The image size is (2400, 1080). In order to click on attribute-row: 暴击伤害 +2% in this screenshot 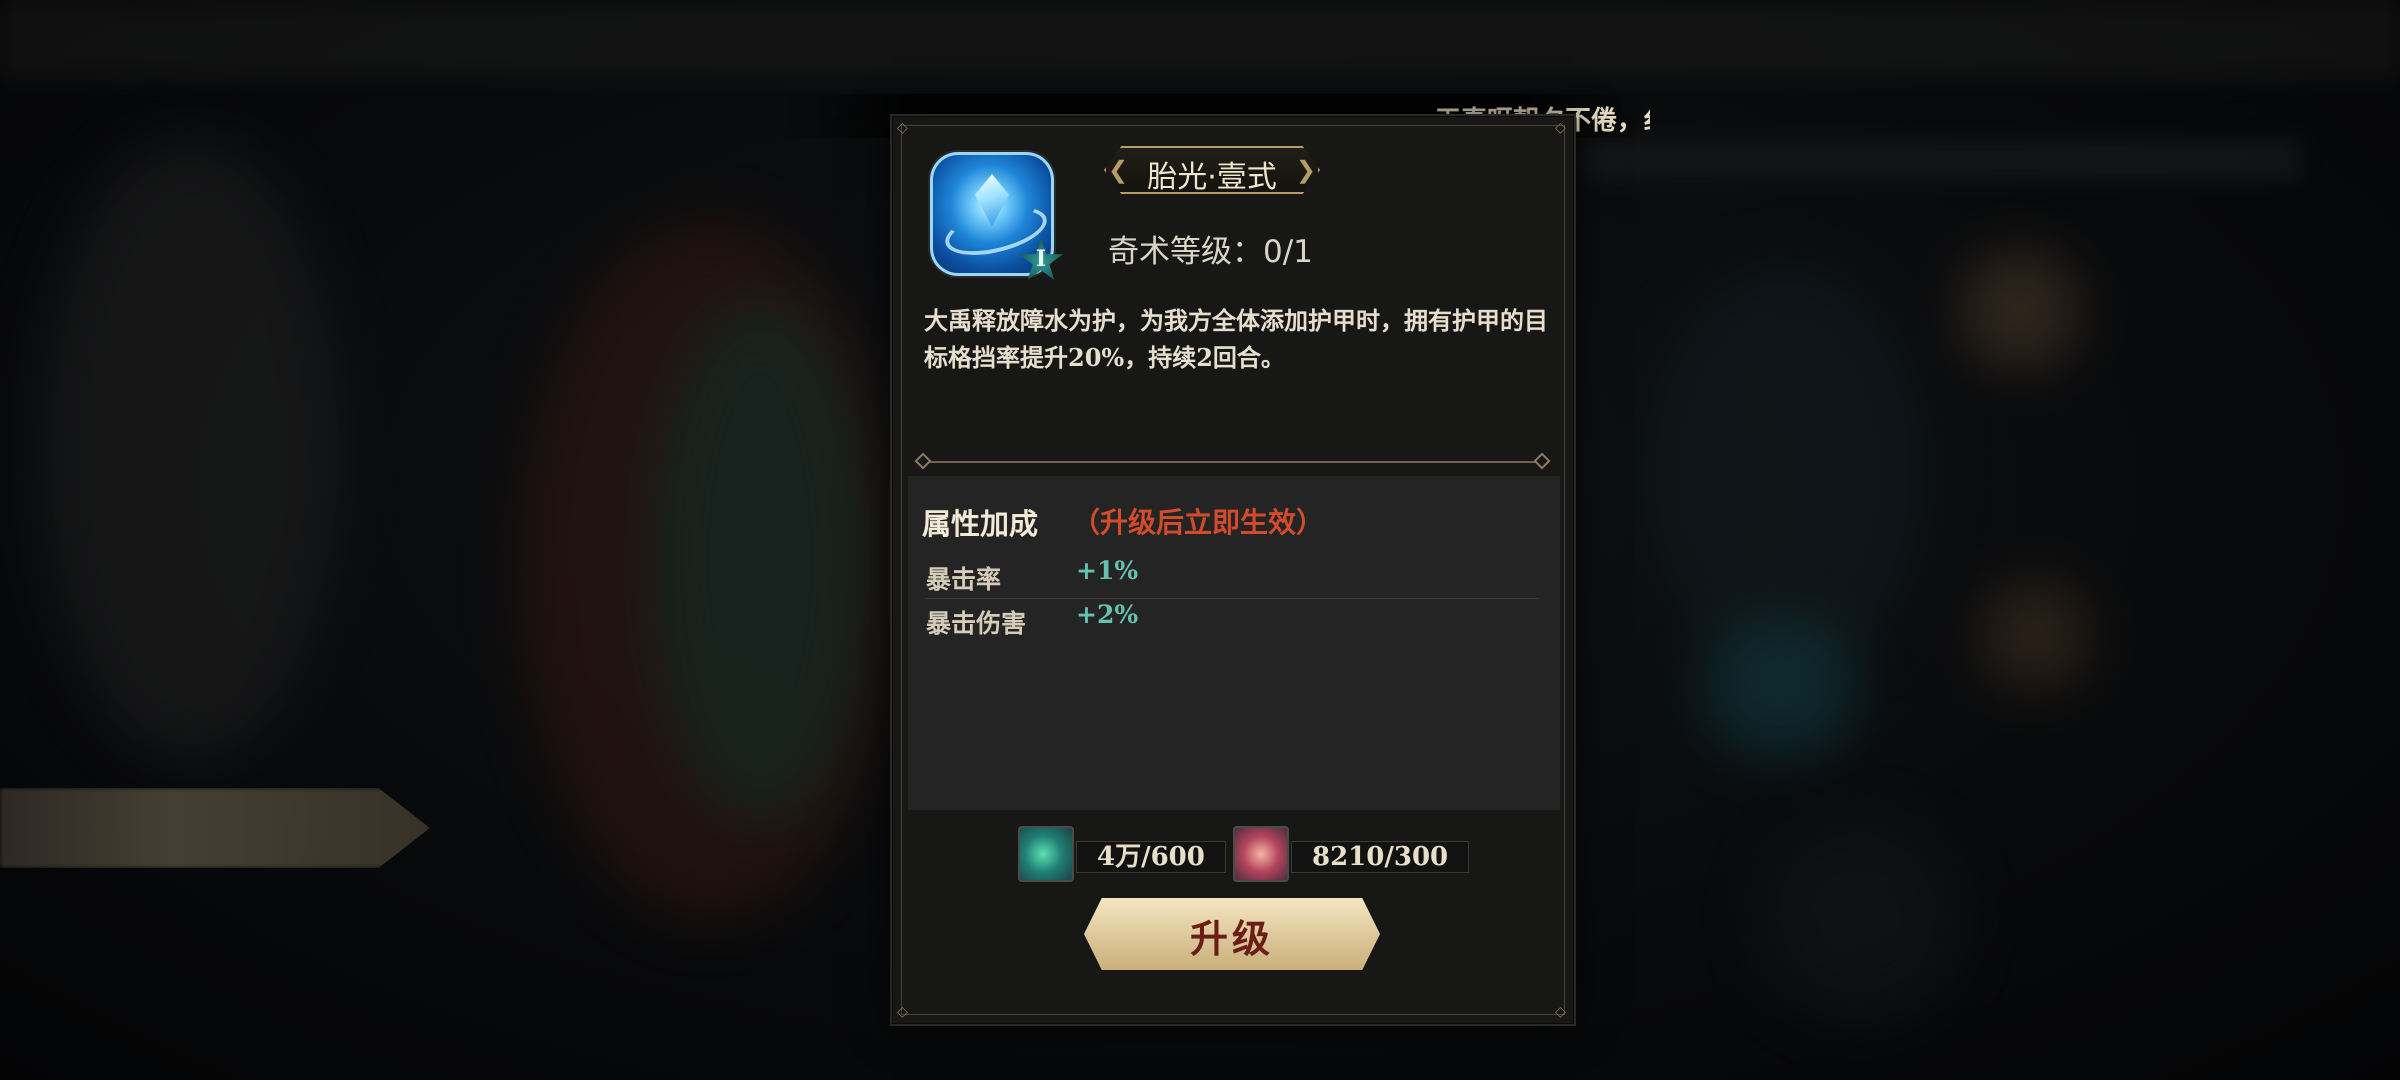, I will do `click(1232, 620)`.